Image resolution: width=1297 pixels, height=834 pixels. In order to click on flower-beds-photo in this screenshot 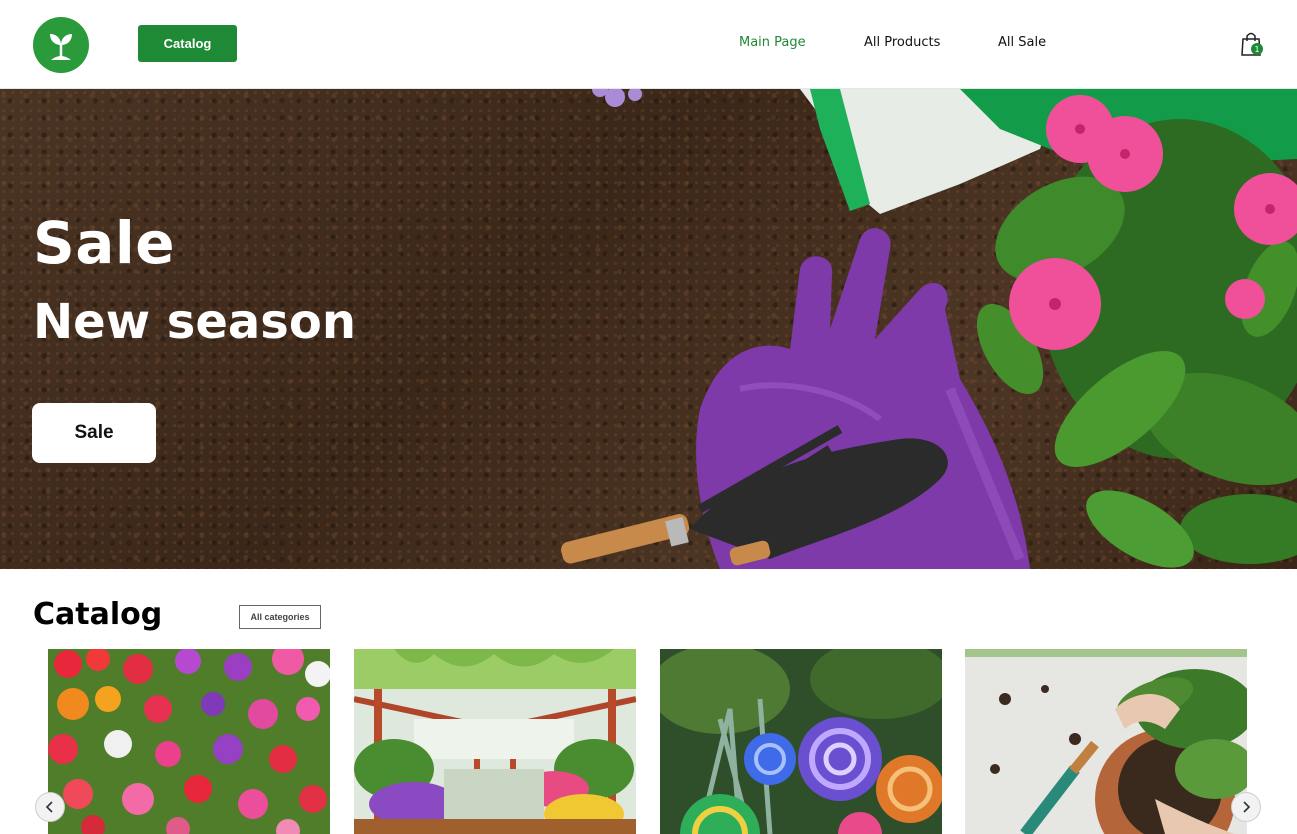, I will do `click(189, 741)`.